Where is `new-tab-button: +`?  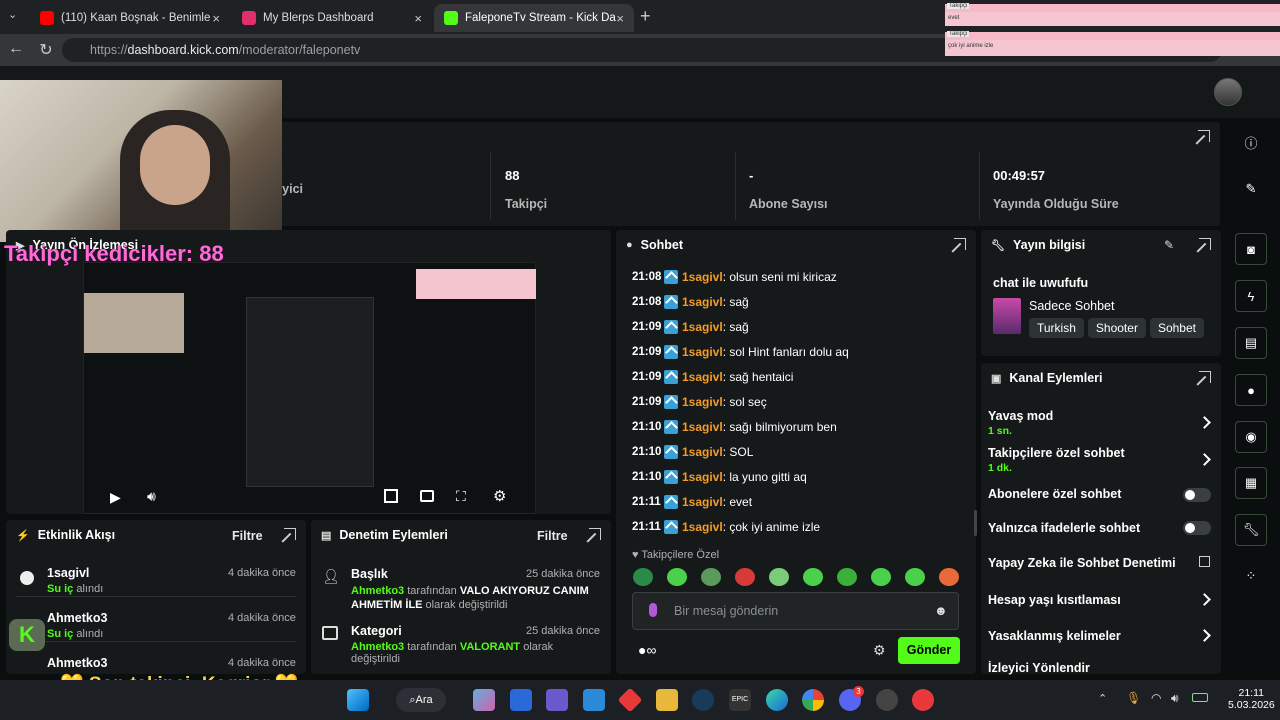
new-tab-button: + is located at coordinates (645, 16).